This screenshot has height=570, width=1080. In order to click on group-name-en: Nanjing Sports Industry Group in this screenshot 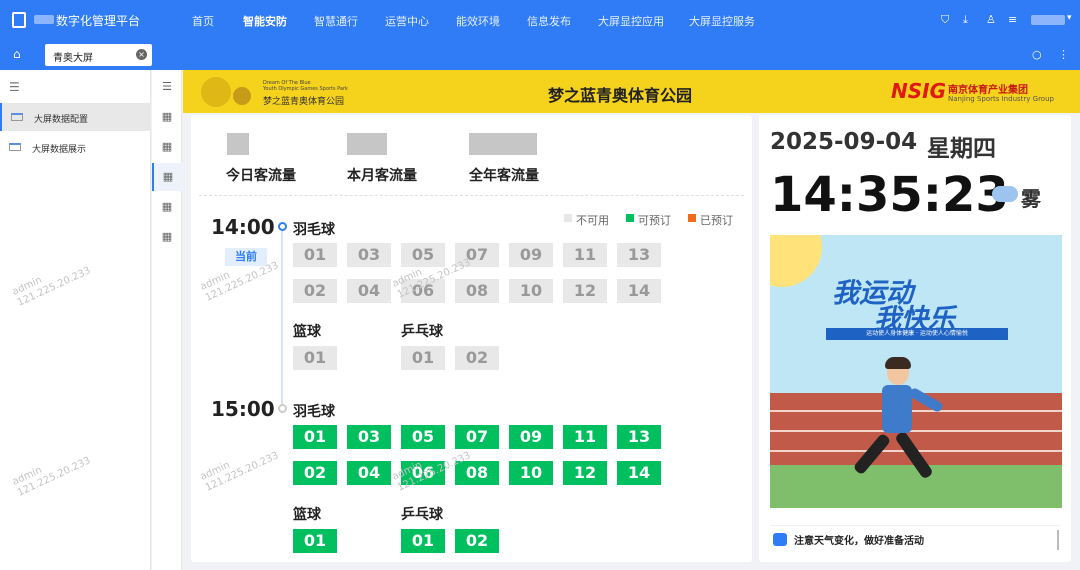, I will do `click(1001, 99)`.